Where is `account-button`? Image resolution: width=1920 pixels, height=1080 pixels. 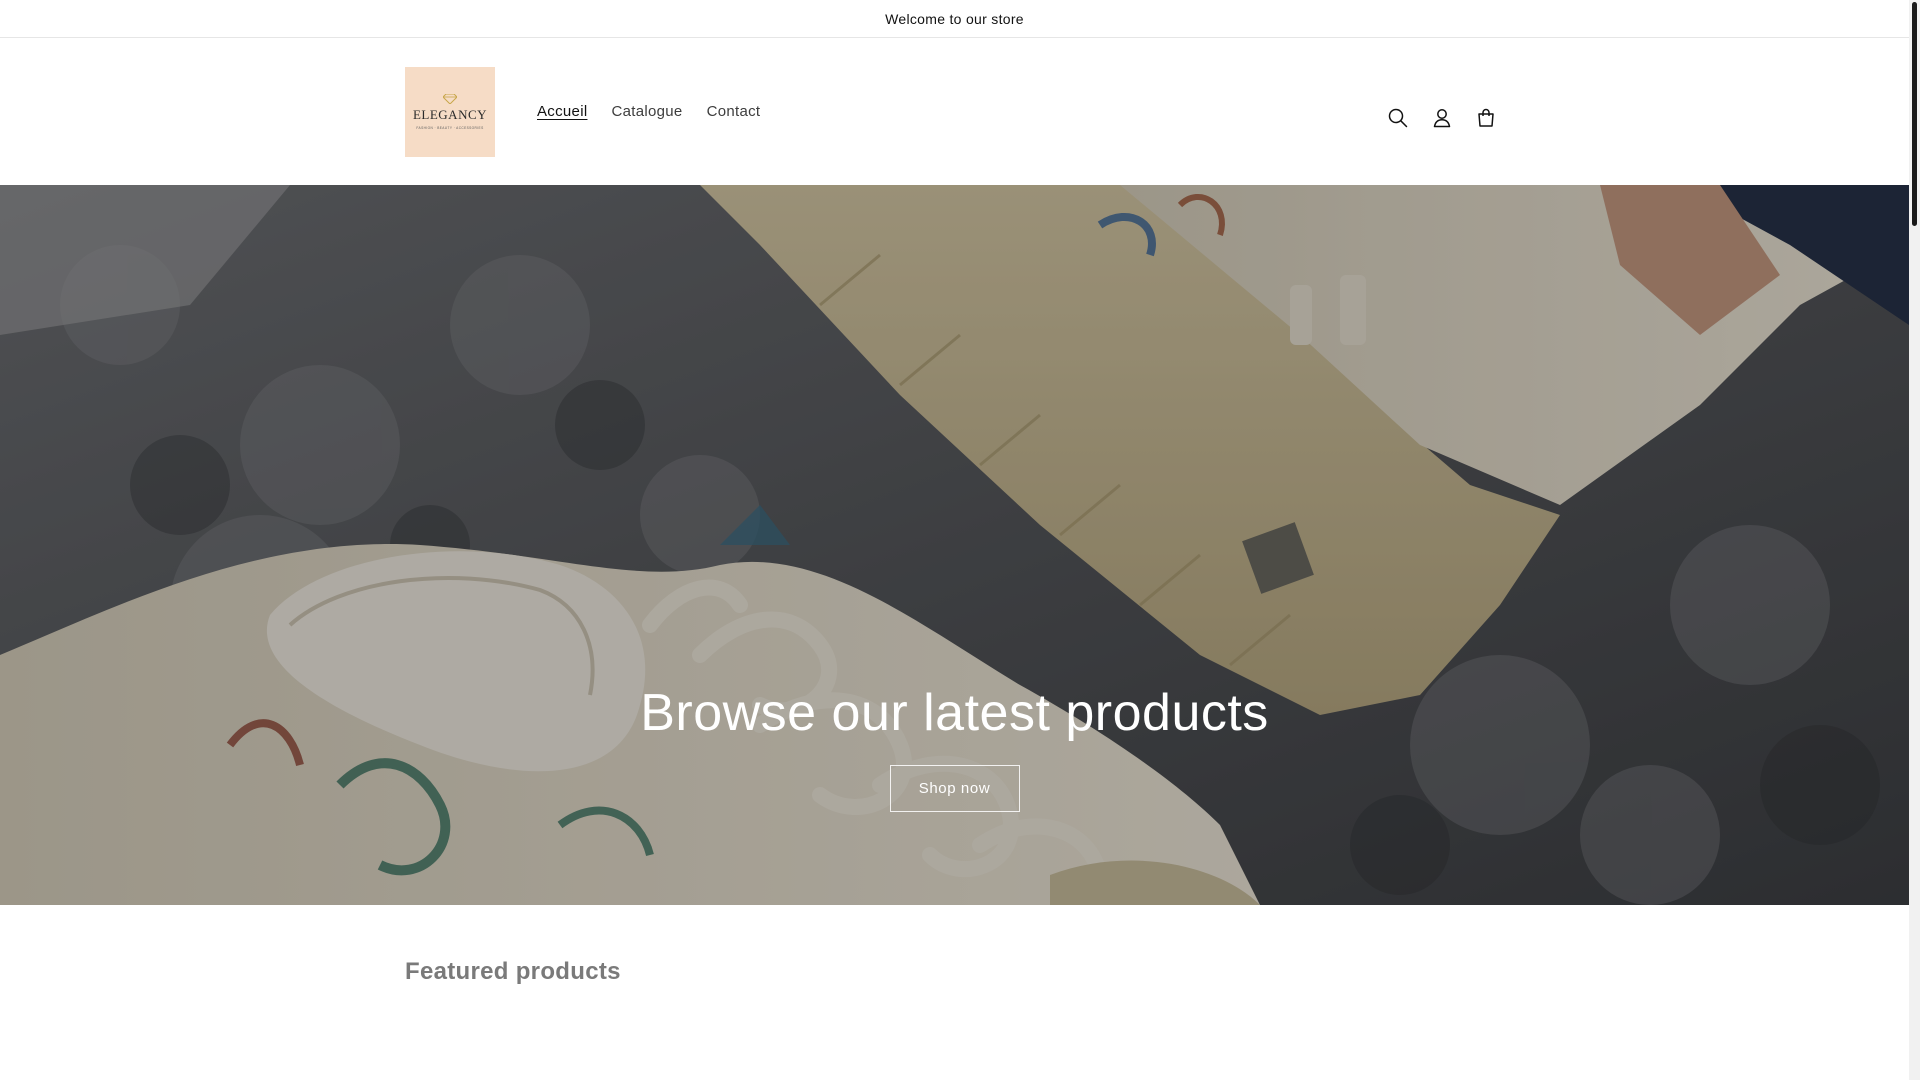
account-button is located at coordinates (1442, 118).